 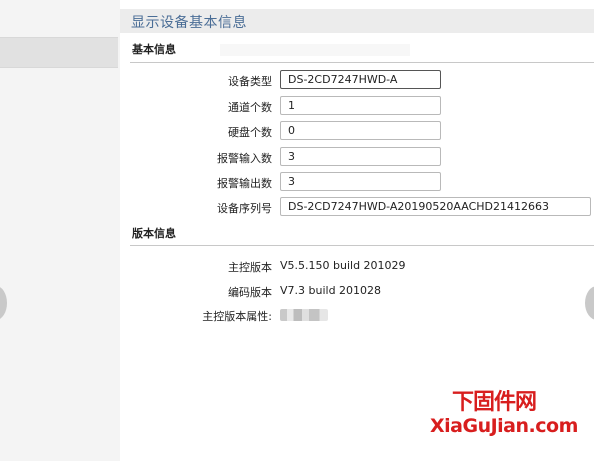 I want to click on encode-version-value: V7.3 build 201028, so click(x=331, y=290).